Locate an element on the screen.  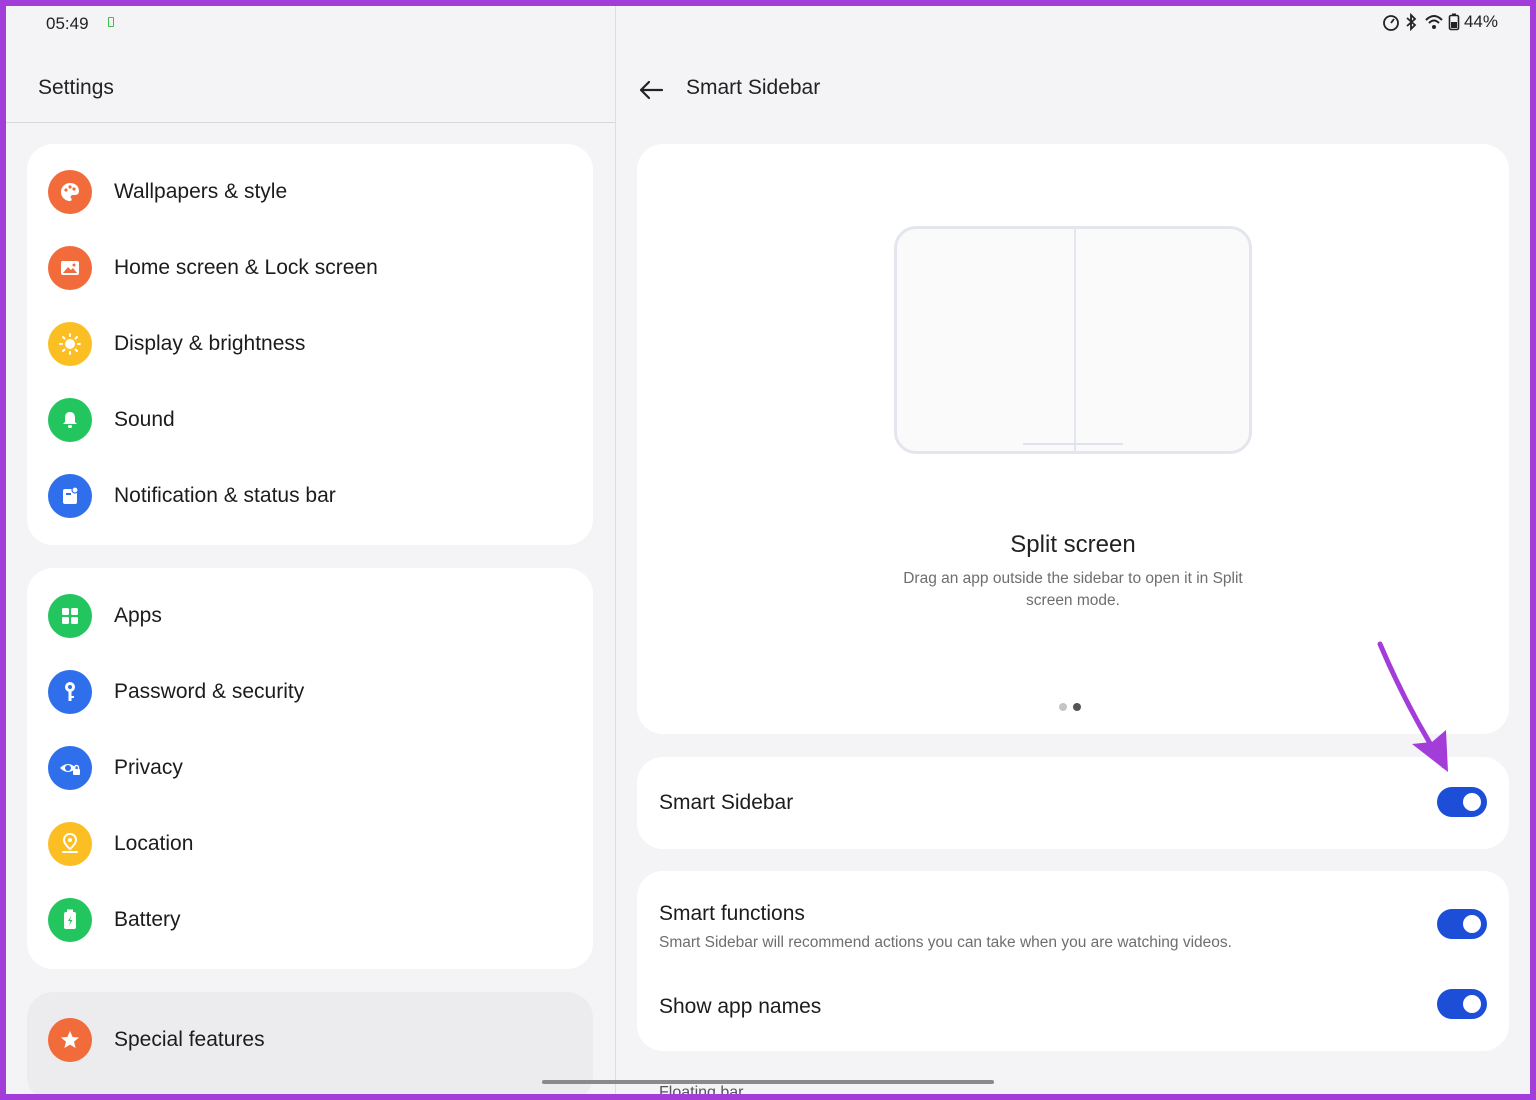
smart-functions-toggle is located at coordinates (1462, 924).